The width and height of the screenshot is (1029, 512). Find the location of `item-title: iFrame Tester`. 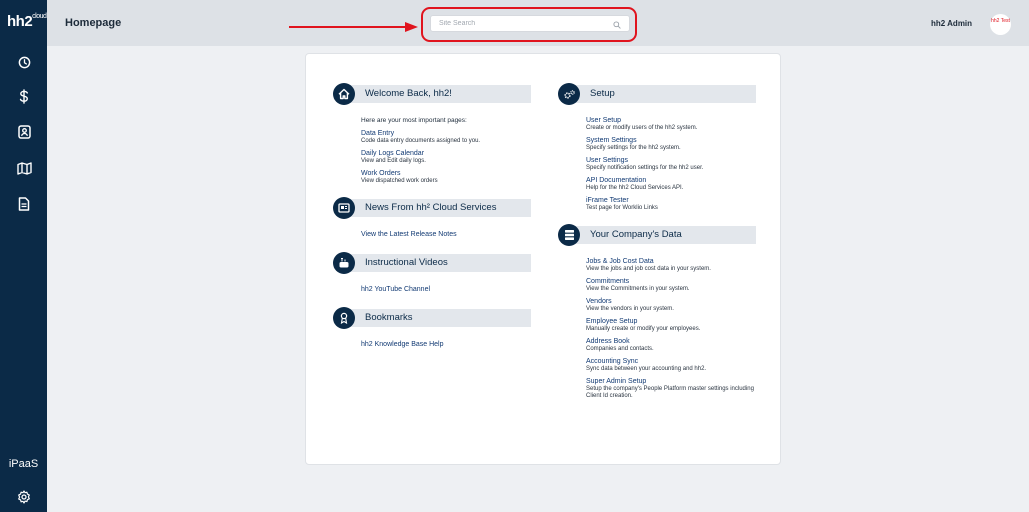

item-title: iFrame Tester is located at coordinates (672, 201).